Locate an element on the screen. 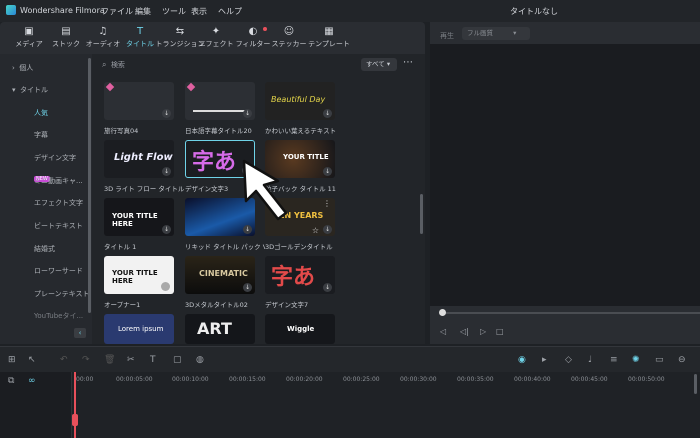 Image resolution: width=700 pixels, height=438 pixels. premium-gem-icon is located at coordinates (110, 87).